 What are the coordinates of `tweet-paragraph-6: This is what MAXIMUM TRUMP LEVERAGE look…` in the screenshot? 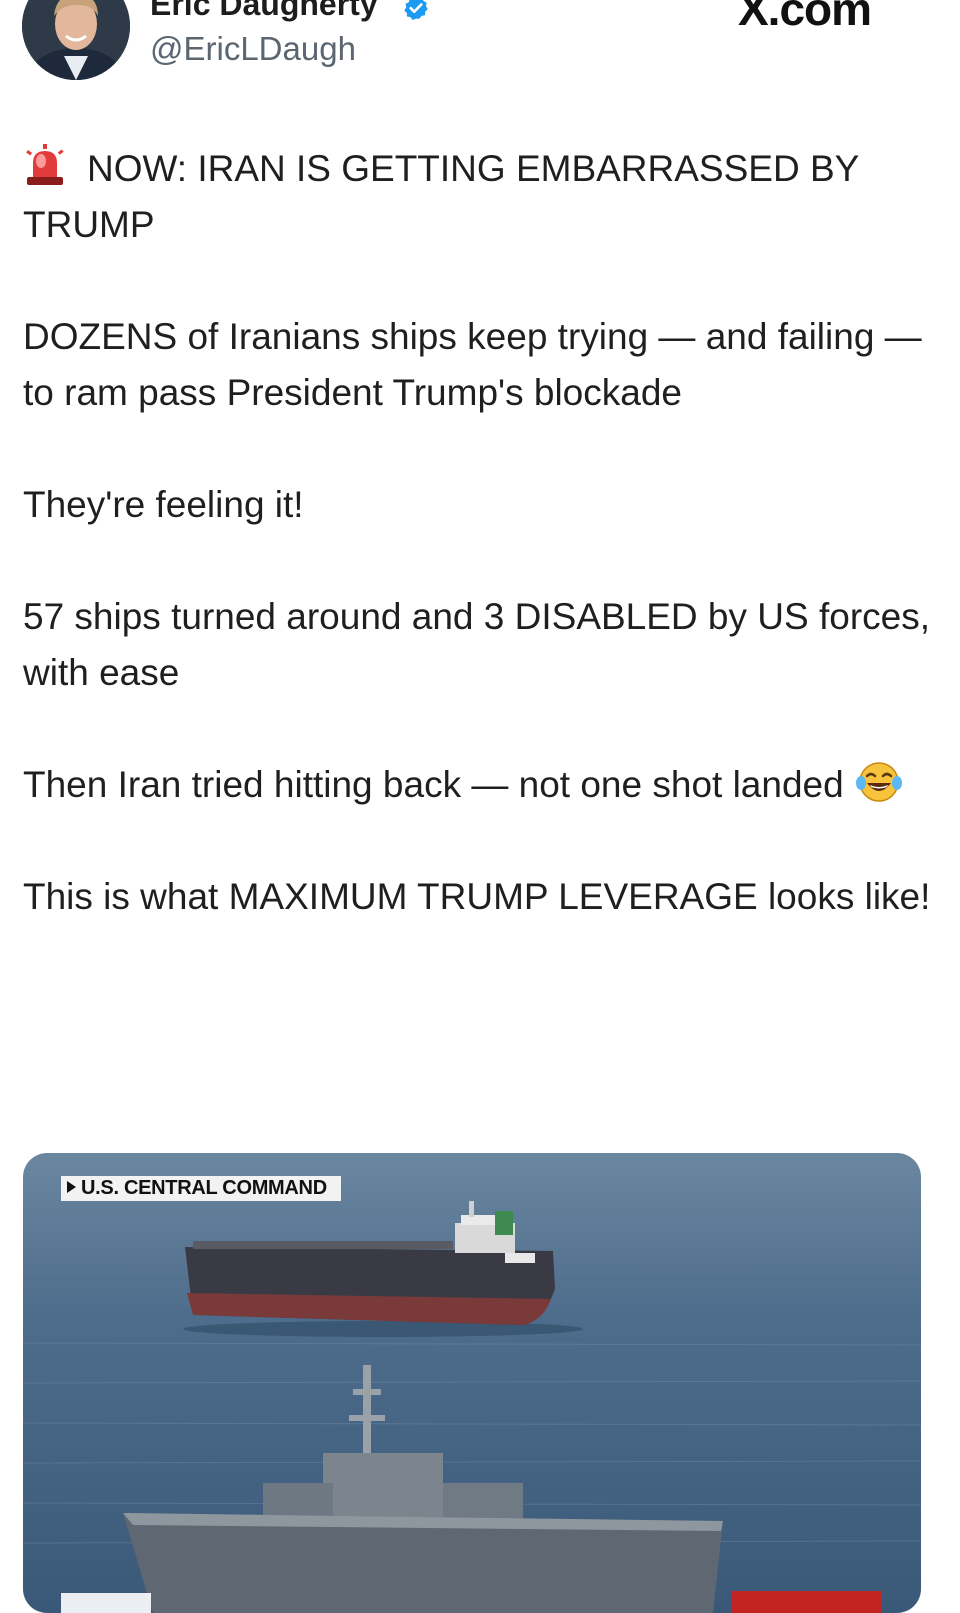 It's located at (477, 896).